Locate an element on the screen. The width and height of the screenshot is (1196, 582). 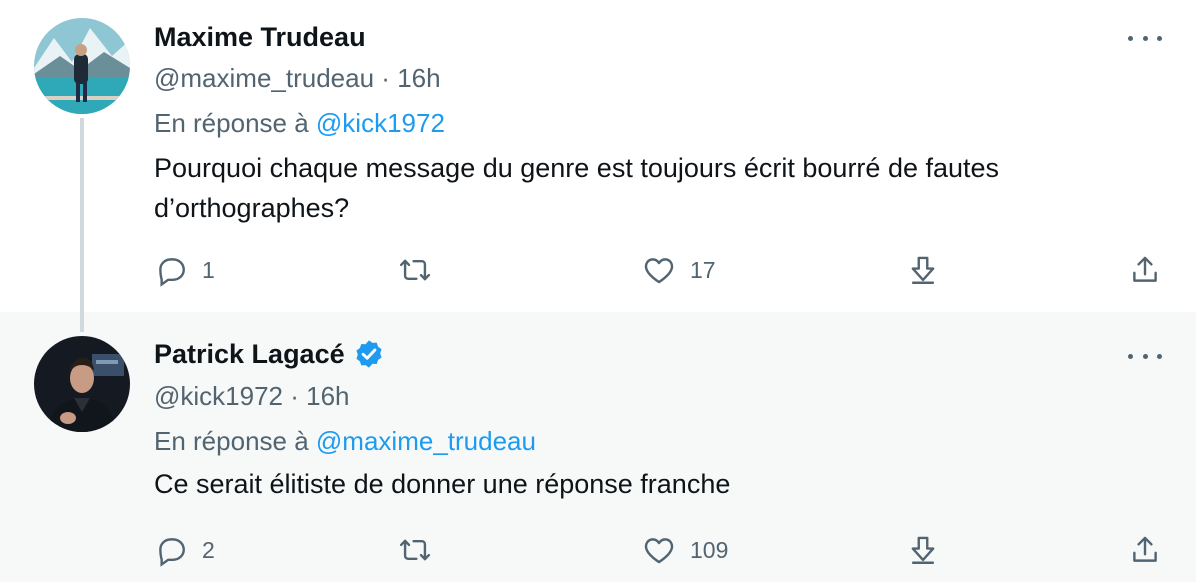
author-name: Maxime Trudeau is located at coordinates (260, 37).